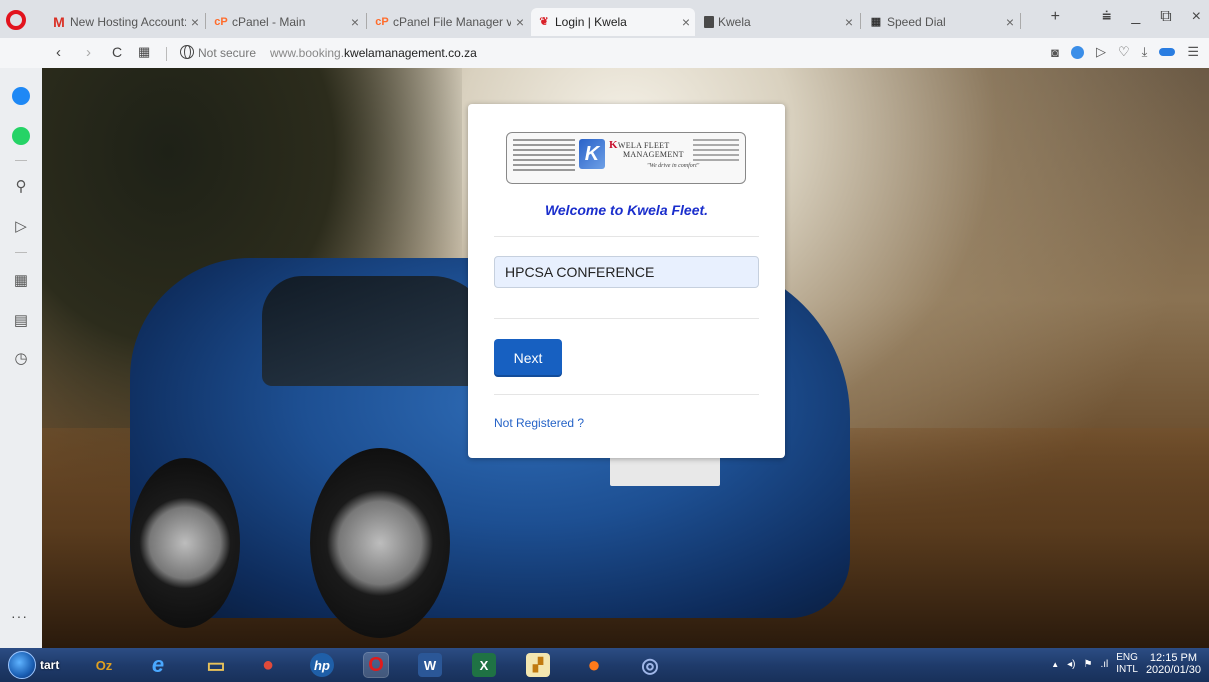 This screenshot has width=1209, height=682. What do you see at coordinates (1165, 17) in the screenshot?
I see `restore-button: ⧉` at bounding box center [1165, 17].